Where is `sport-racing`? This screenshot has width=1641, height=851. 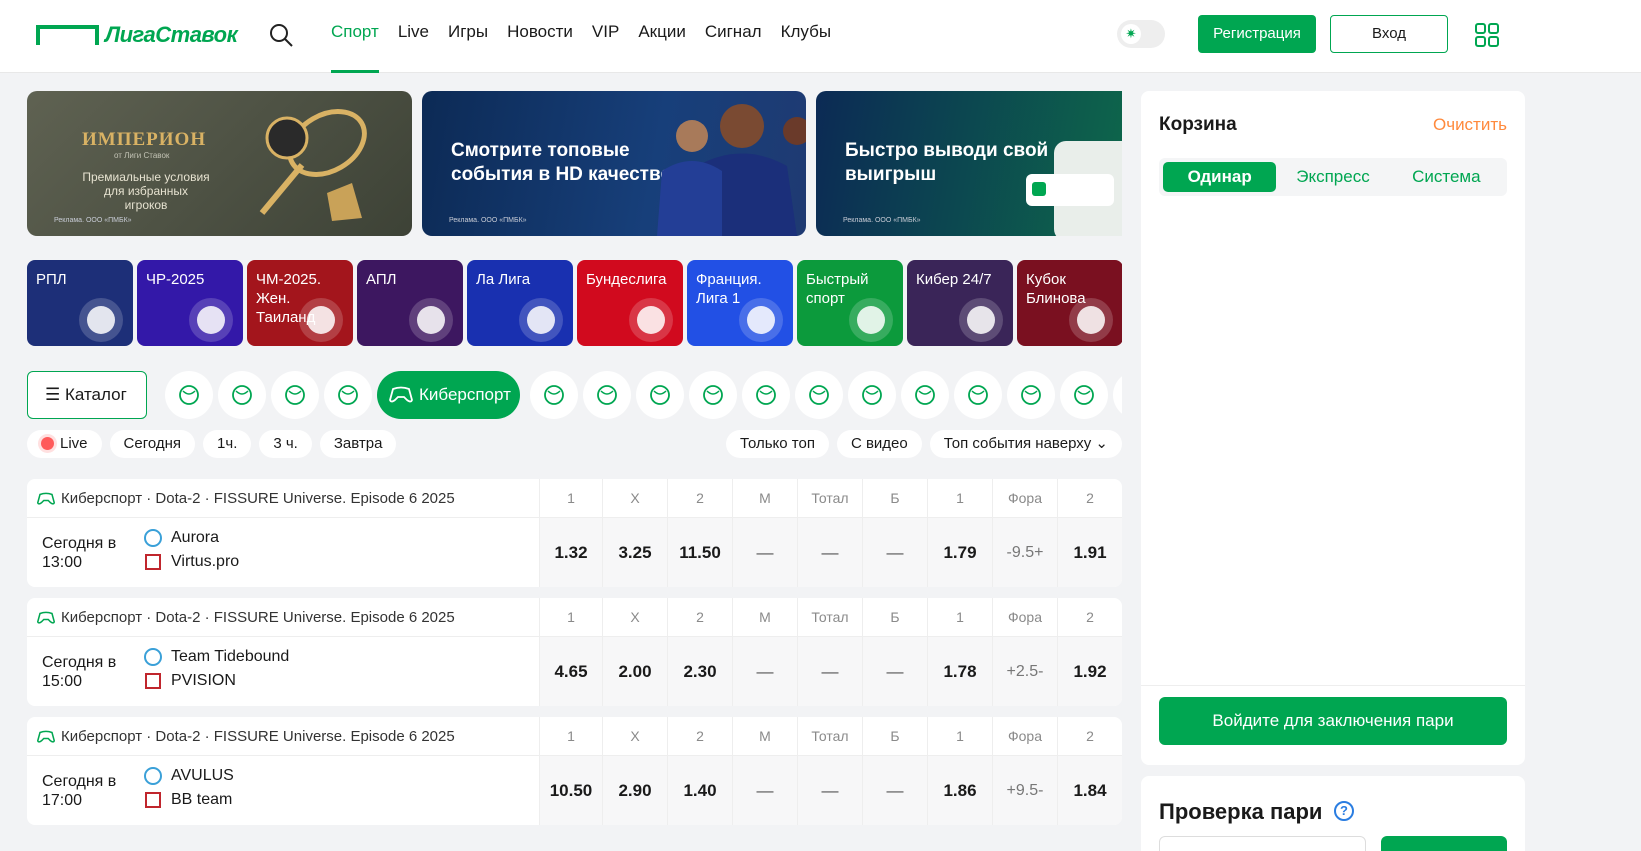
sport-racing is located at coordinates (925, 395).